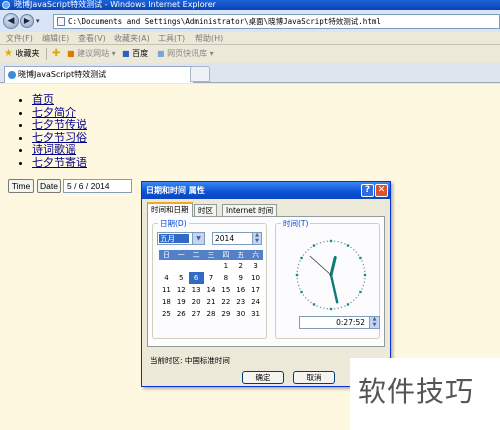  I want to click on calendar-day: 11, so click(166, 290).